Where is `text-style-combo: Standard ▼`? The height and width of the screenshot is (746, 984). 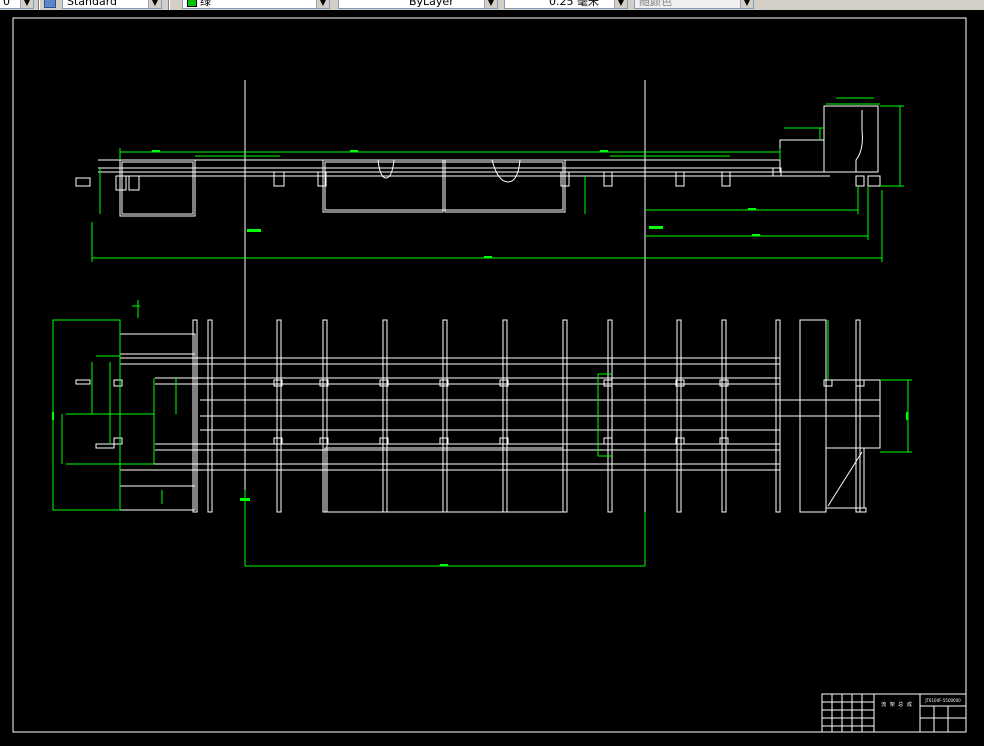 text-style-combo: Standard ▼ is located at coordinates (112, 4).